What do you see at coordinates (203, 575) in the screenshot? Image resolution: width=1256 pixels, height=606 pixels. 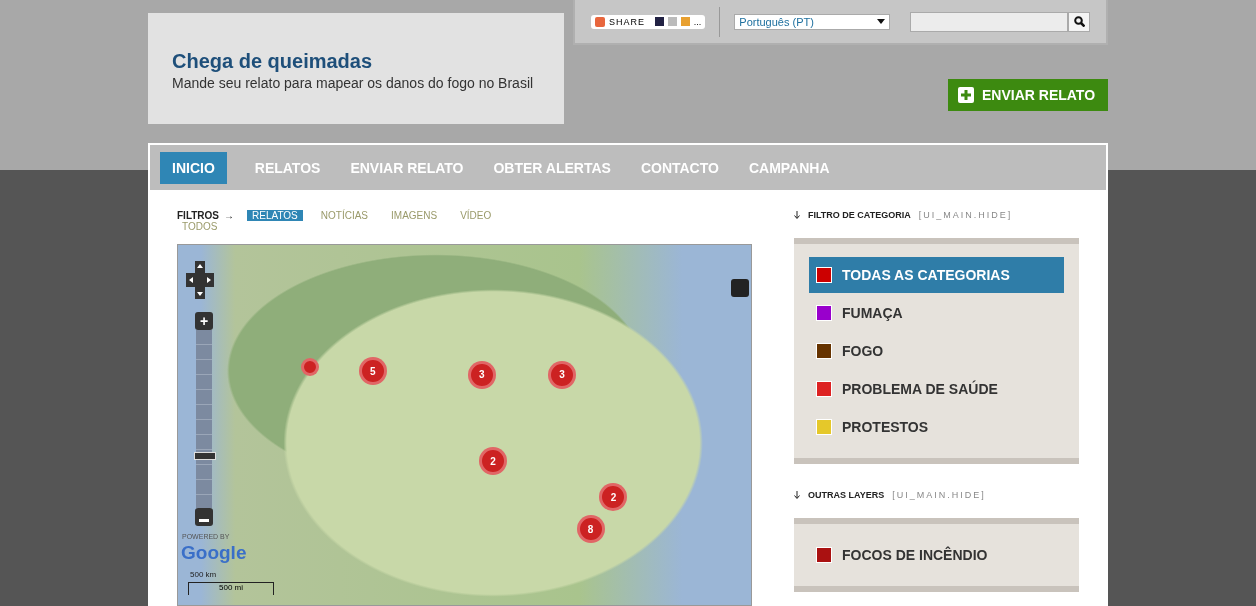 I see `scale-label: 500 km` at bounding box center [203, 575].